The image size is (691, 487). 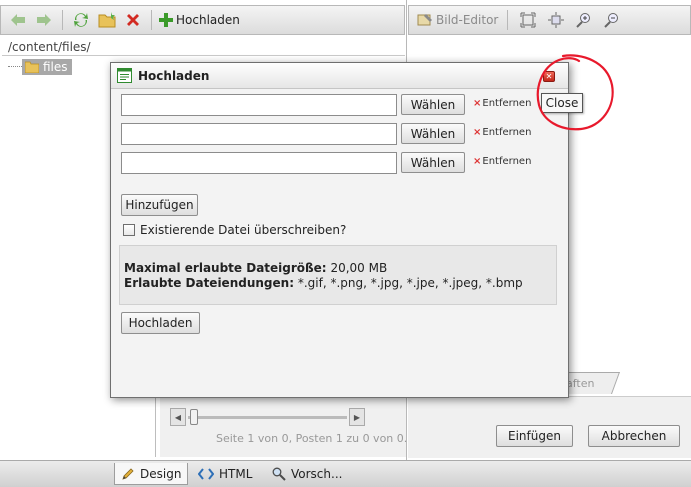 I want to click on image-editor-label: Bild-Editor, so click(x=467, y=20).